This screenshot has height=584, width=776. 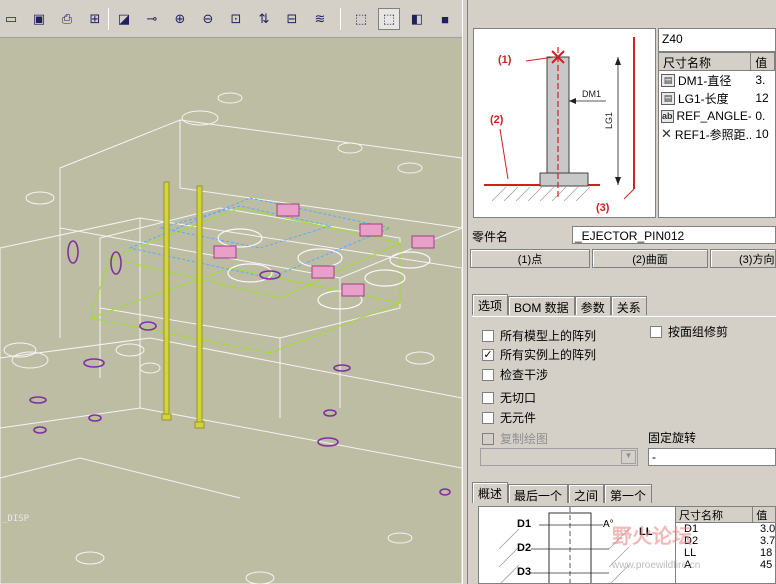 What do you see at coordinates (524, 548) in the screenshot?
I see `label-d2: D2` at bounding box center [524, 548].